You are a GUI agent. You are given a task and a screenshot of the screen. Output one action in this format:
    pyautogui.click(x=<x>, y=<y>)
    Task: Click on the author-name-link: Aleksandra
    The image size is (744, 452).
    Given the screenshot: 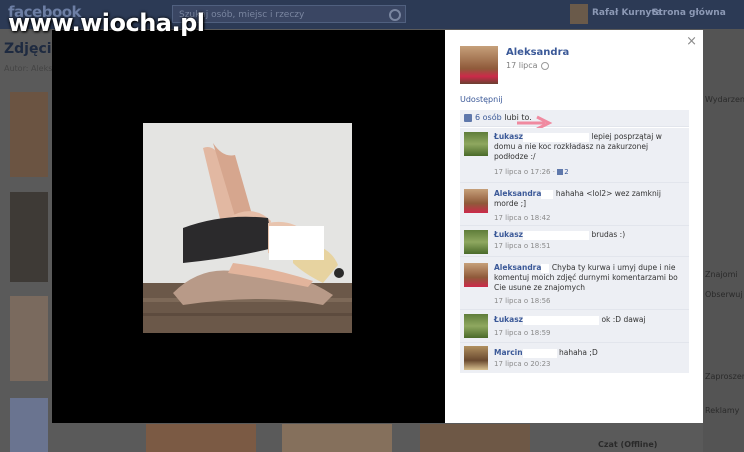 What is the action you would take?
    pyautogui.click(x=537, y=52)
    